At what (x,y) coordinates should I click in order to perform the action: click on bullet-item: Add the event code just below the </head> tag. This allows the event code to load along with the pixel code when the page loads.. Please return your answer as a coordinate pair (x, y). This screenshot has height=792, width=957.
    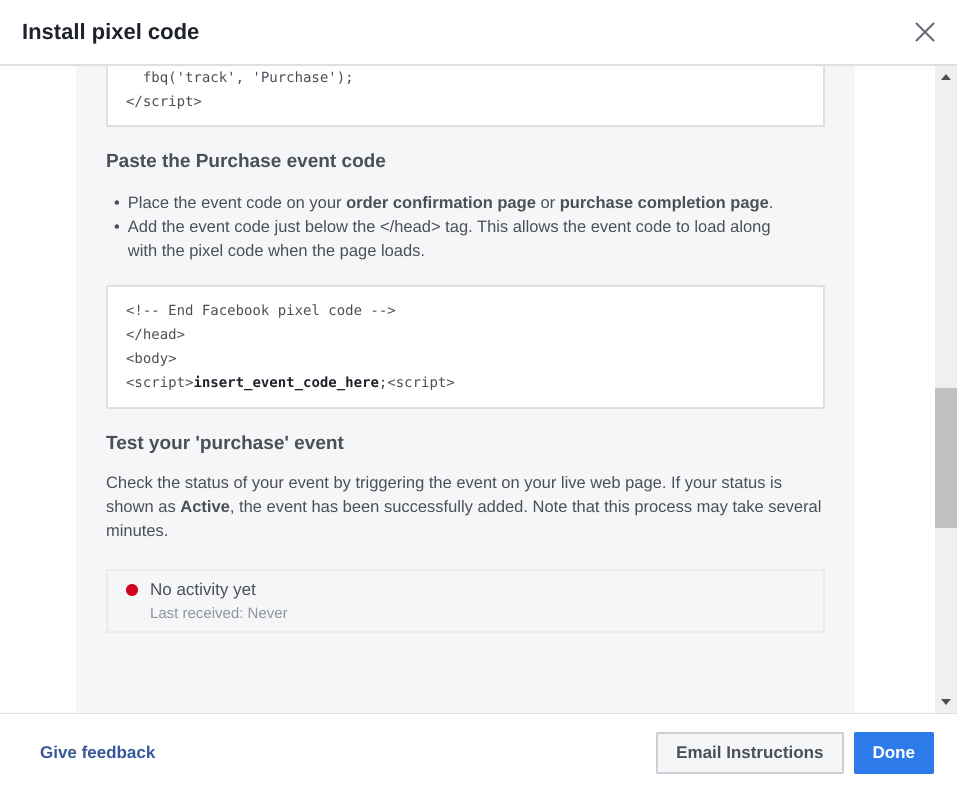
    Looking at the image, I should click on (450, 239).